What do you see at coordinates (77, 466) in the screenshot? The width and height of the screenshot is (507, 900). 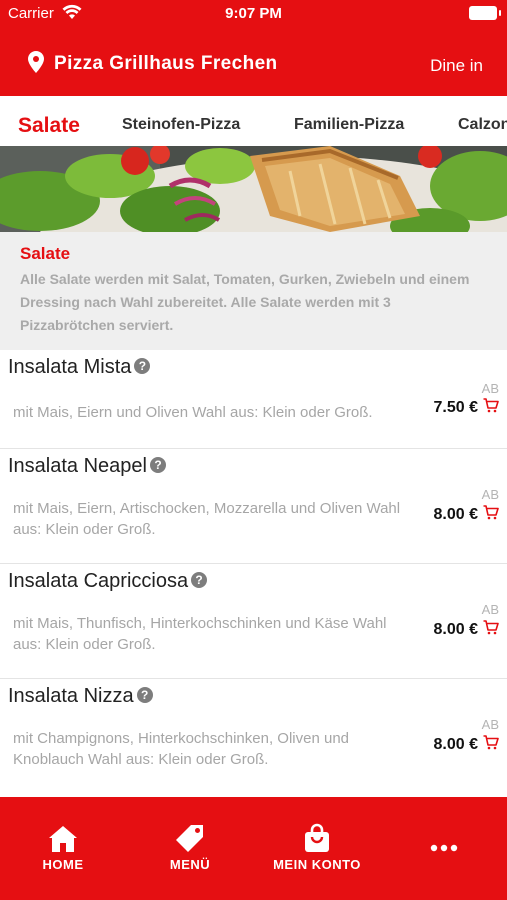 I see `item-name: Insalata Neapel` at bounding box center [77, 466].